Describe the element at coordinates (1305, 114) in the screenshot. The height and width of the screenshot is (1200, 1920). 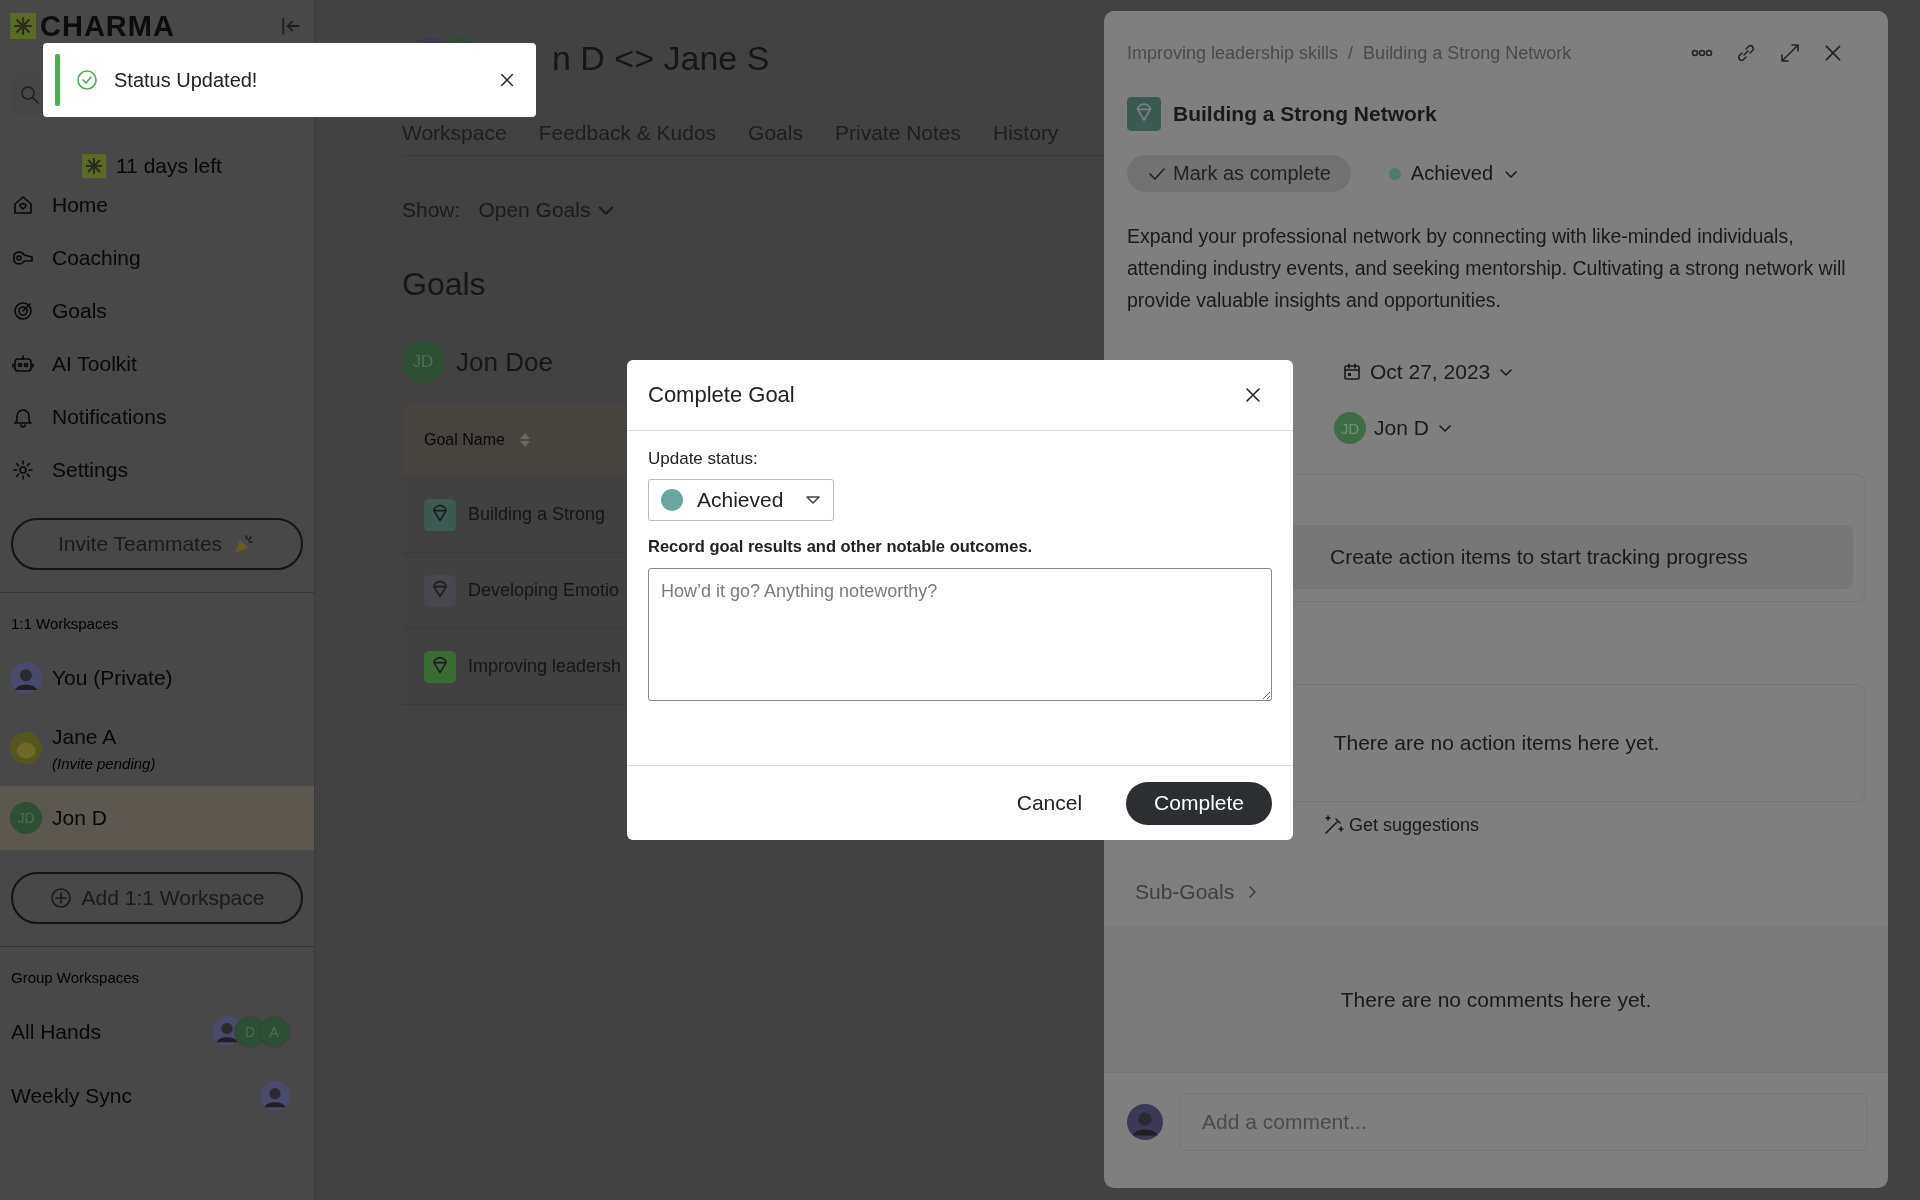
I see `goal-title: Building a Strong Network` at that location.